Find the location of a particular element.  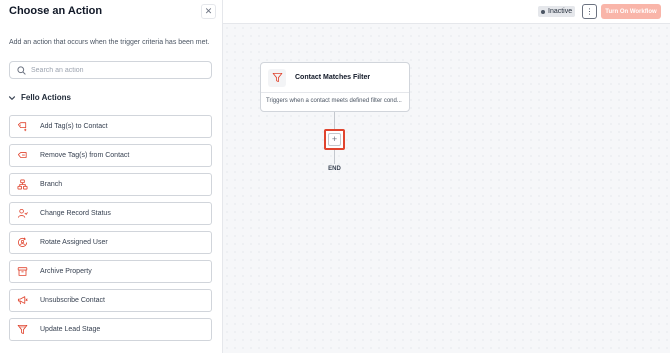

plus-icon: + is located at coordinates (334, 139).